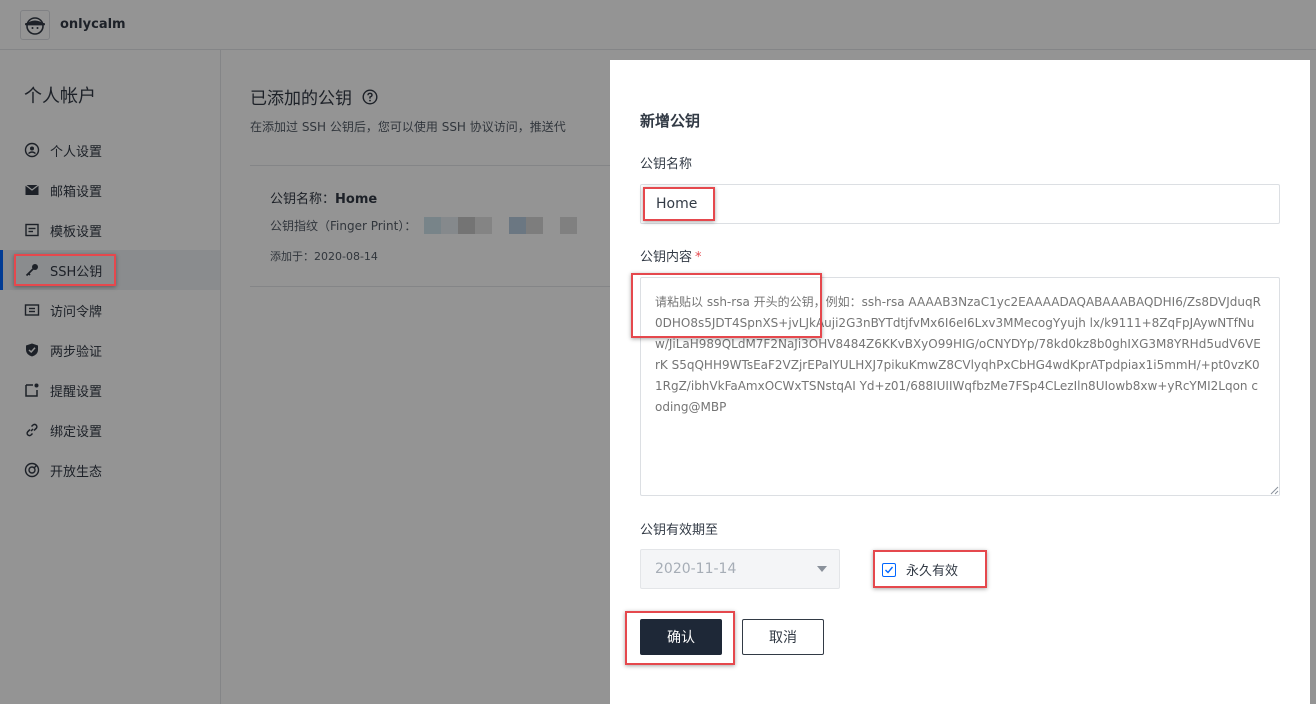  Describe the element at coordinates (740, 569) in the screenshot. I see `expire-date-select: 2020-11-14` at that location.